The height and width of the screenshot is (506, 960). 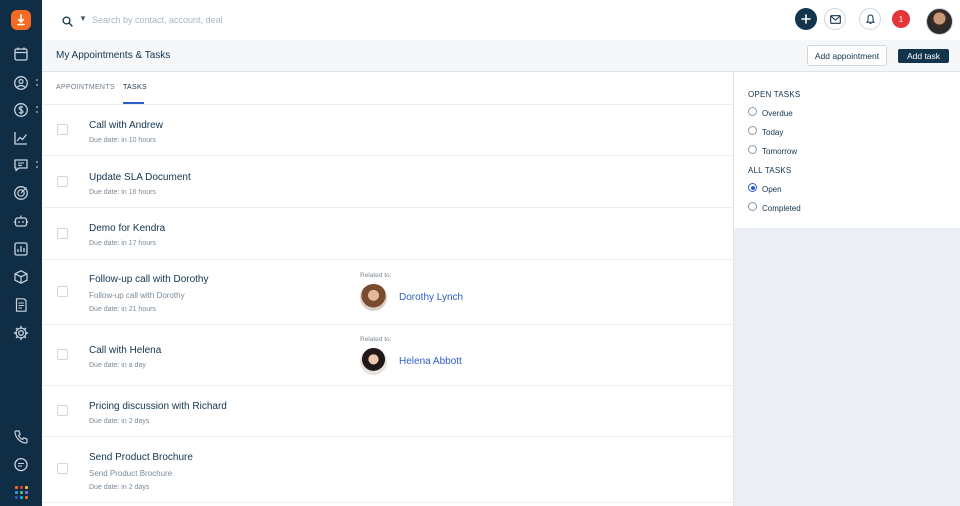 What do you see at coordinates (131, 473) in the screenshot?
I see `task-description: Send Product Brochure` at bounding box center [131, 473].